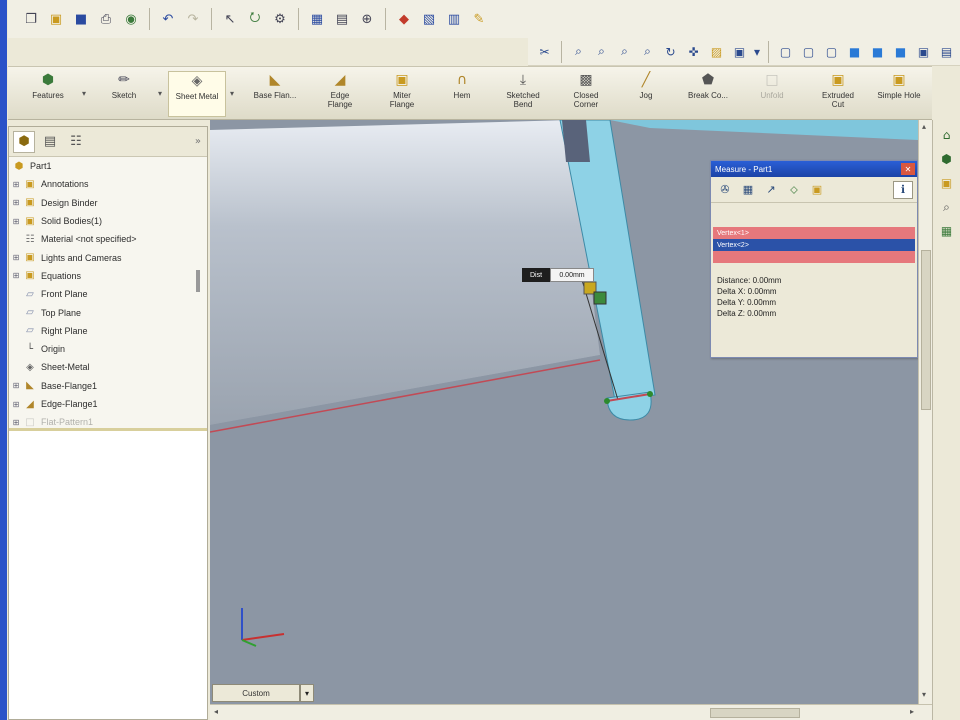  What do you see at coordinates (523, 94) in the screenshot?
I see `sketched-bend-button: ⤓ Sketched Bend` at bounding box center [523, 94].